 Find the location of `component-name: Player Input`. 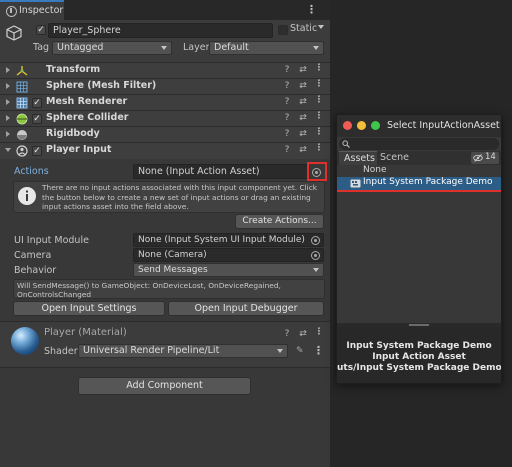

component-name: Player Input is located at coordinates (79, 149).